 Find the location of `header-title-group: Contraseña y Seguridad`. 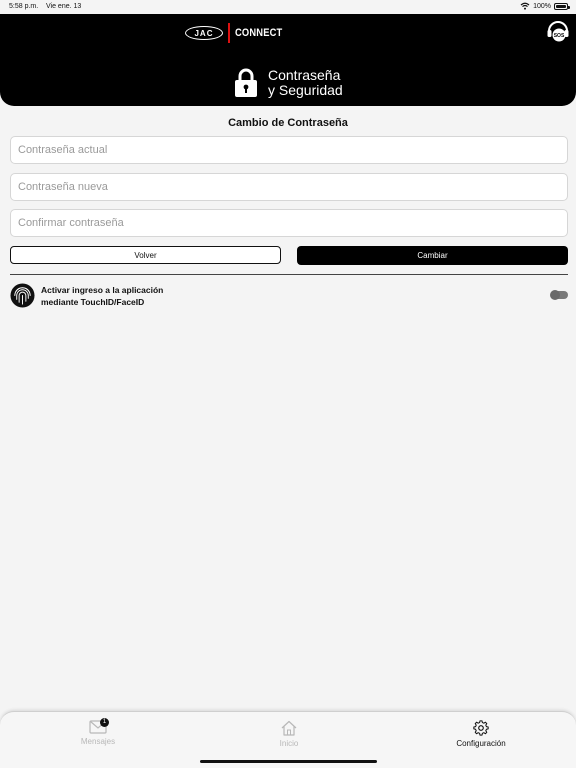

header-title-group: Contraseña y Seguridad is located at coordinates (288, 83).